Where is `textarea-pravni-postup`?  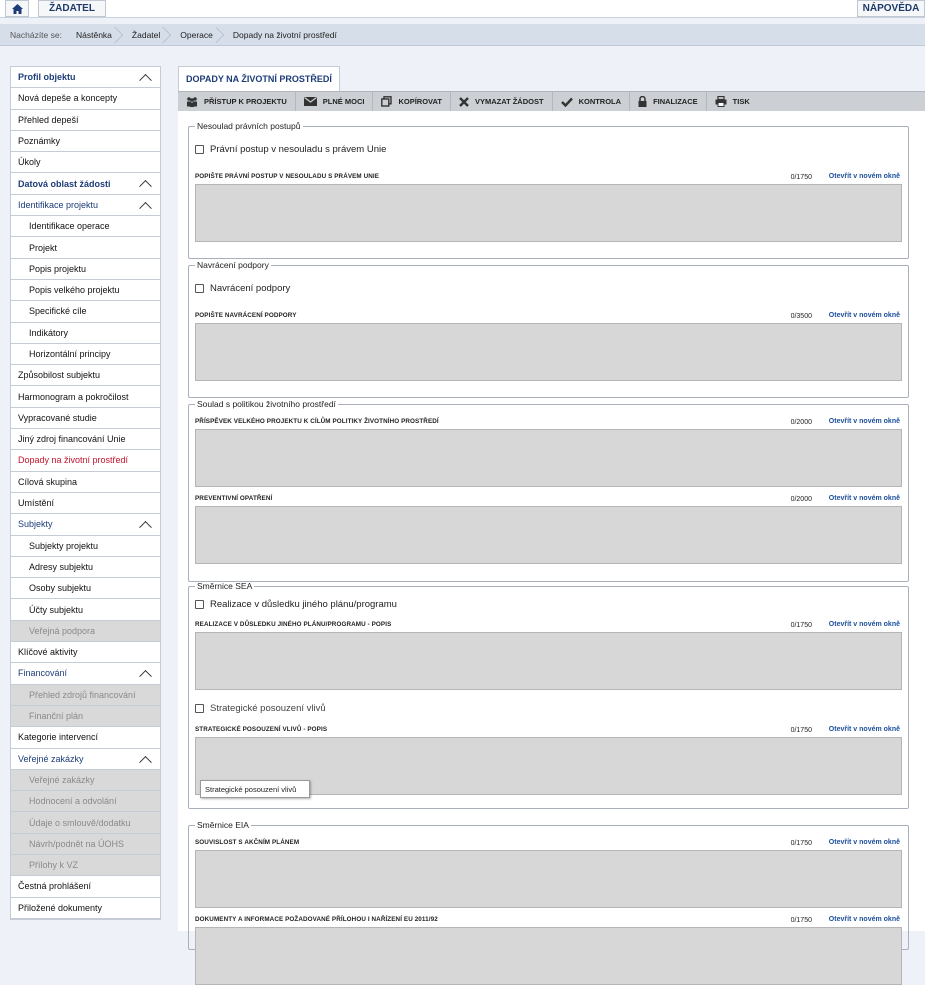
textarea-pravni-postup is located at coordinates (548, 213).